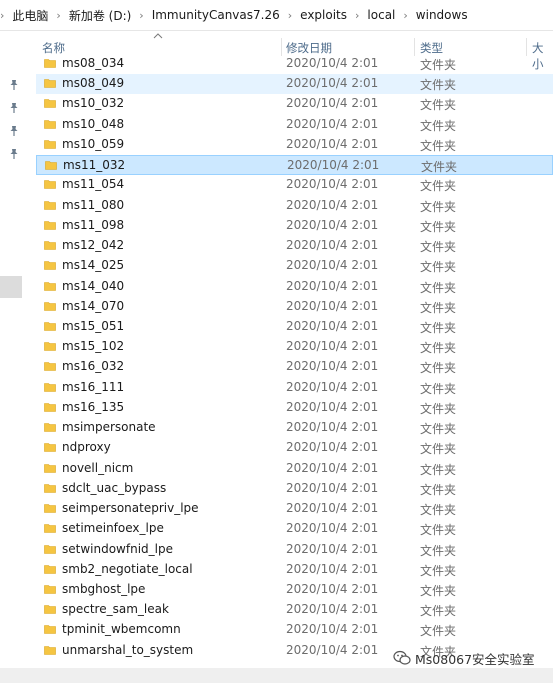 The image size is (553, 683). What do you see at coordinates (294, 206) in the screenshot?
I see `file-row: ms11_080 2020/10/4 2:01 文件夹` at bounding box center [294, 206].